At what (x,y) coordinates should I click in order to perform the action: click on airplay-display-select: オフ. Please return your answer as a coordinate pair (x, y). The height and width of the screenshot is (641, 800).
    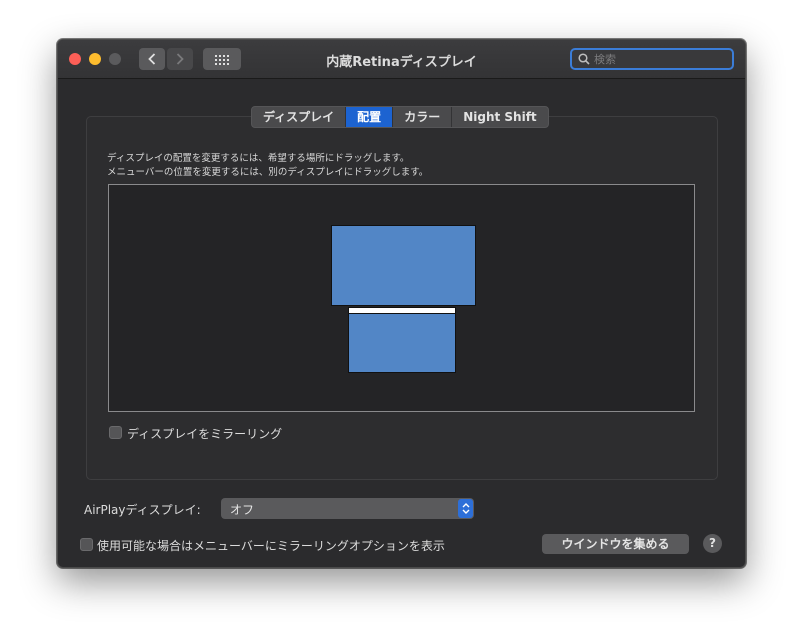
    Looking at the image, I should click on (347, 508).